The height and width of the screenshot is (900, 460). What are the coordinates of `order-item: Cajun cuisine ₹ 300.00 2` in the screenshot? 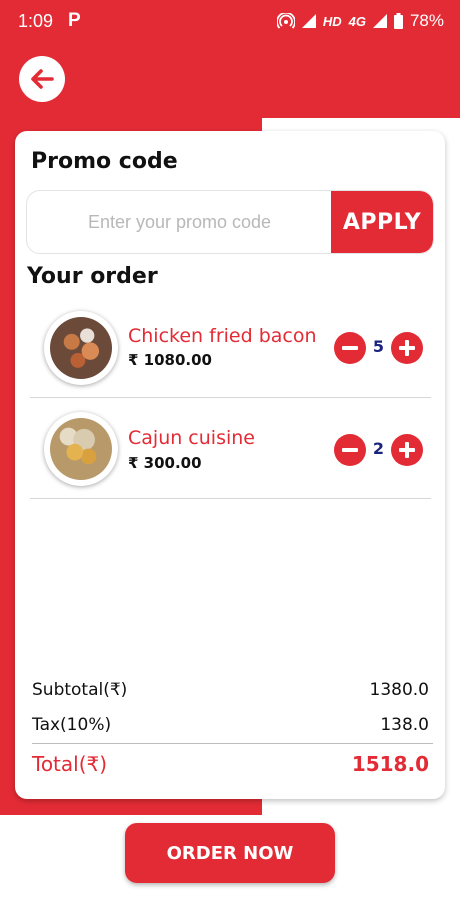 It's located at (230, 449).